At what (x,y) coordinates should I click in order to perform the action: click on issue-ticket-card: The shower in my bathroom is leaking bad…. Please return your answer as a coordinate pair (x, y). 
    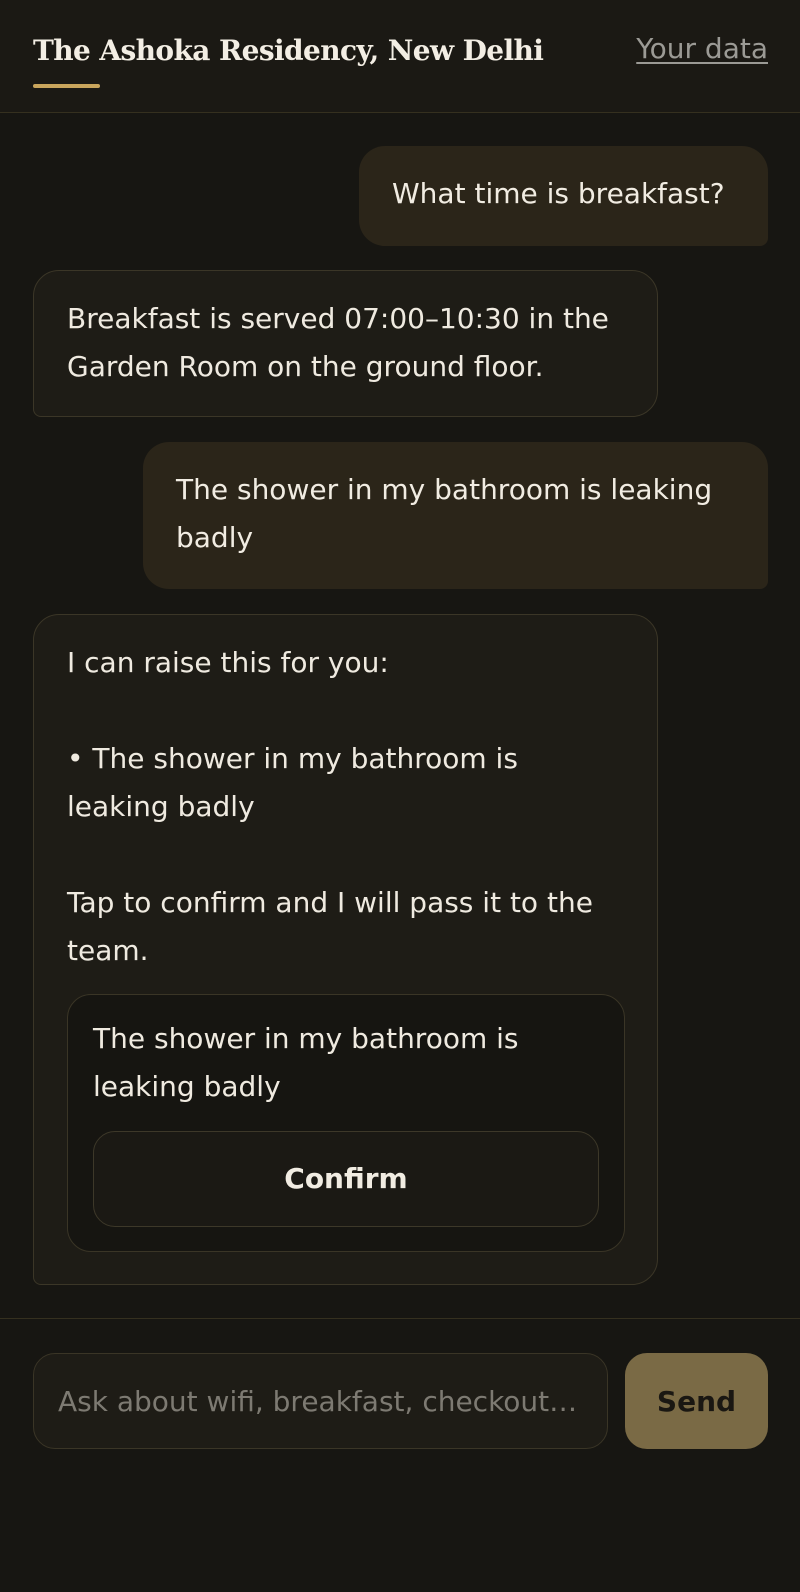
    Looking at the image, I should click on (346, 1123).